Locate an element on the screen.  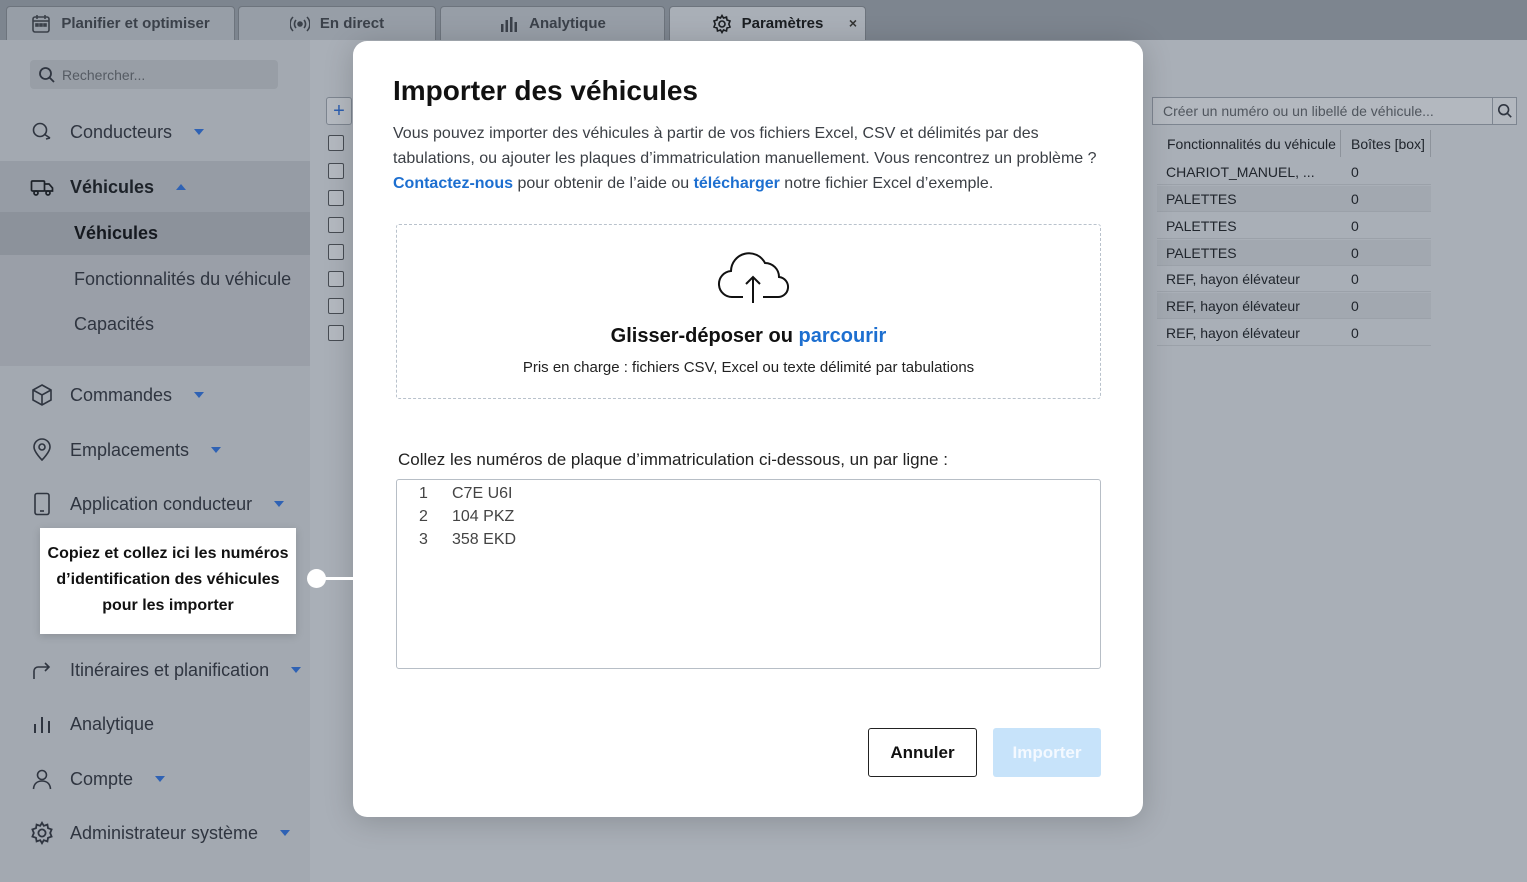
sidebar-item-label: Conducteurs is located at coordinates (121, 131).